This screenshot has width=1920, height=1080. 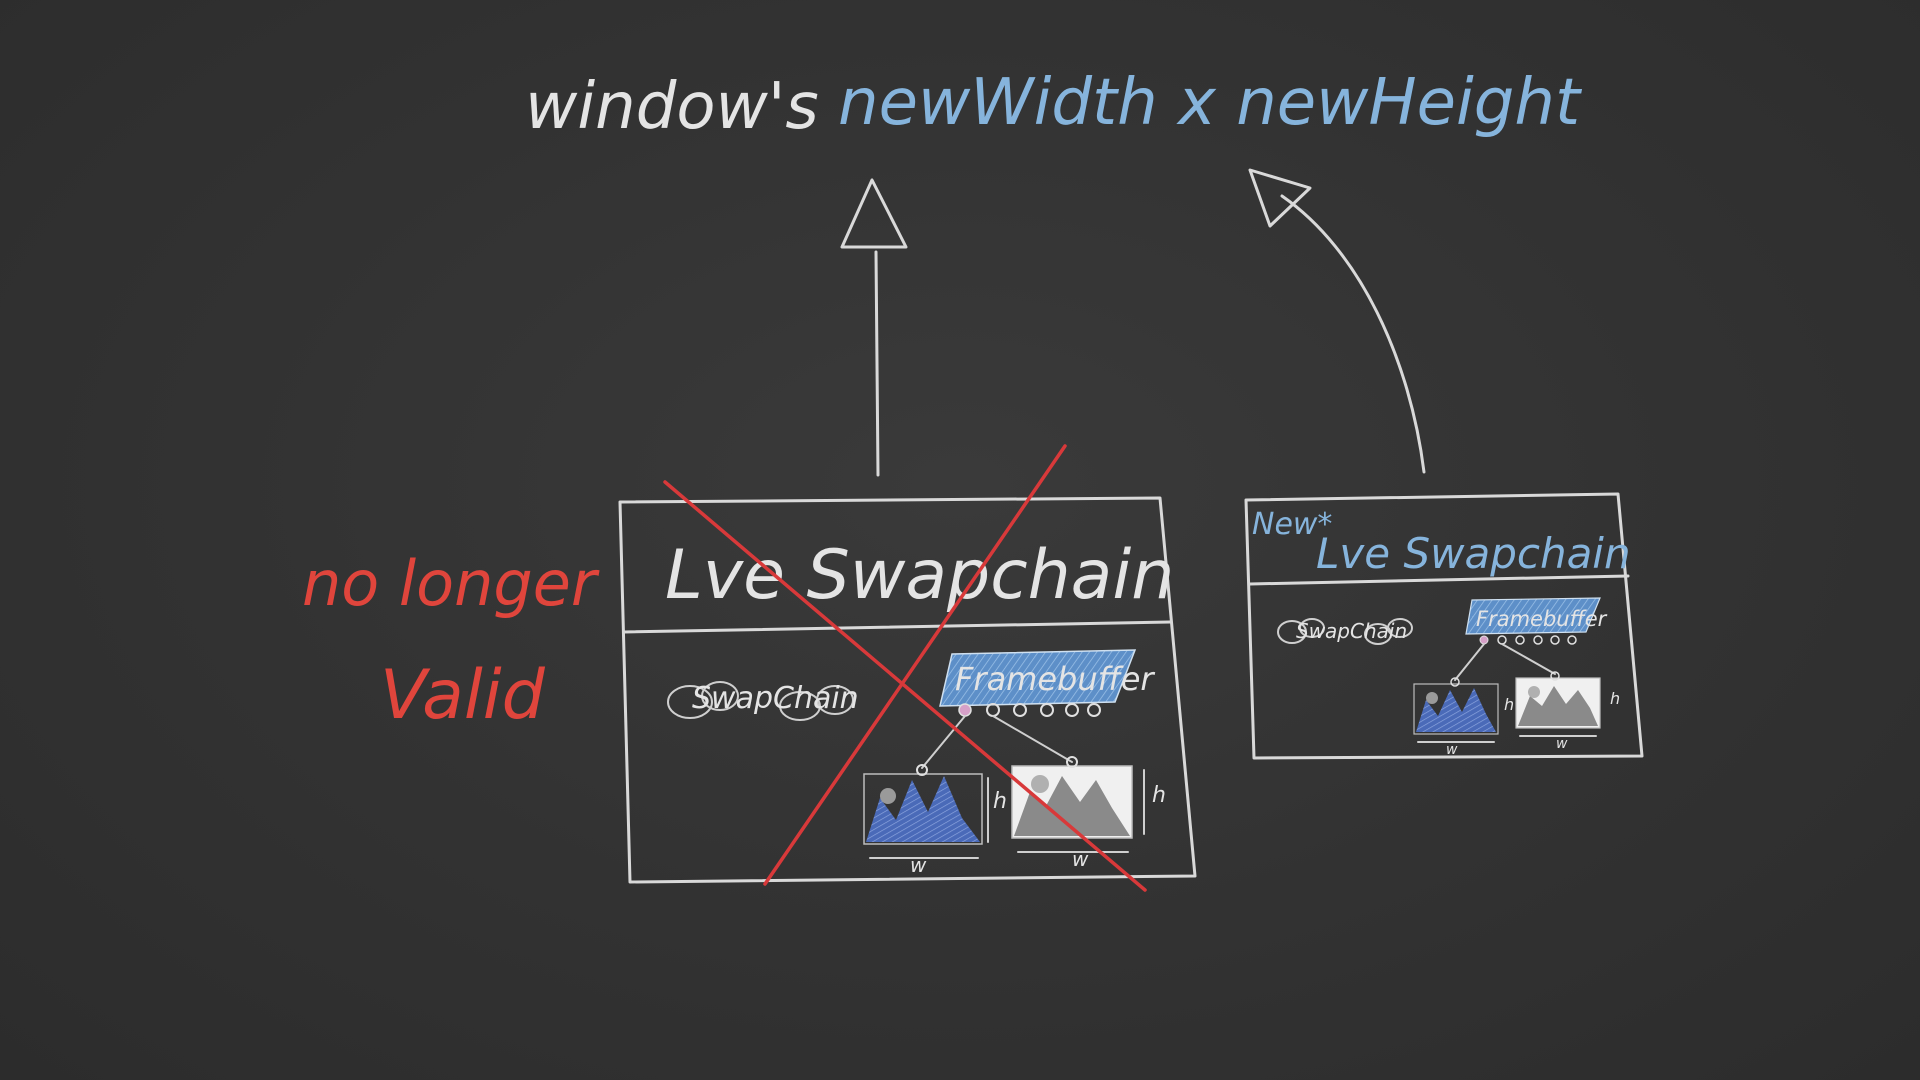 I want to click on old-framebuffer: Framebuffer, so click(x=1038, y=709).